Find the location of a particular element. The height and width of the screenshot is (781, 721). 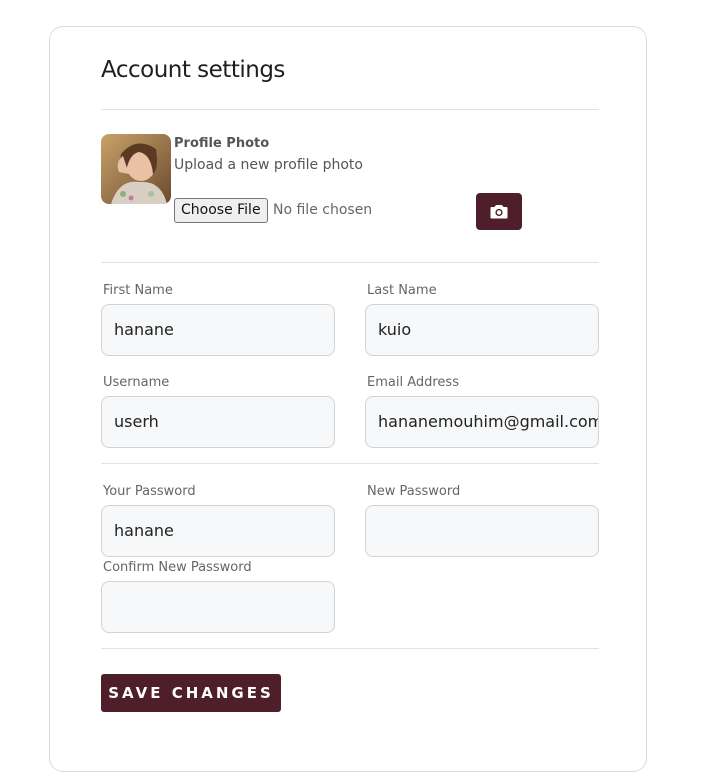

email-input: hananemouhim@gmail.com is located at coordinates (482, 422).